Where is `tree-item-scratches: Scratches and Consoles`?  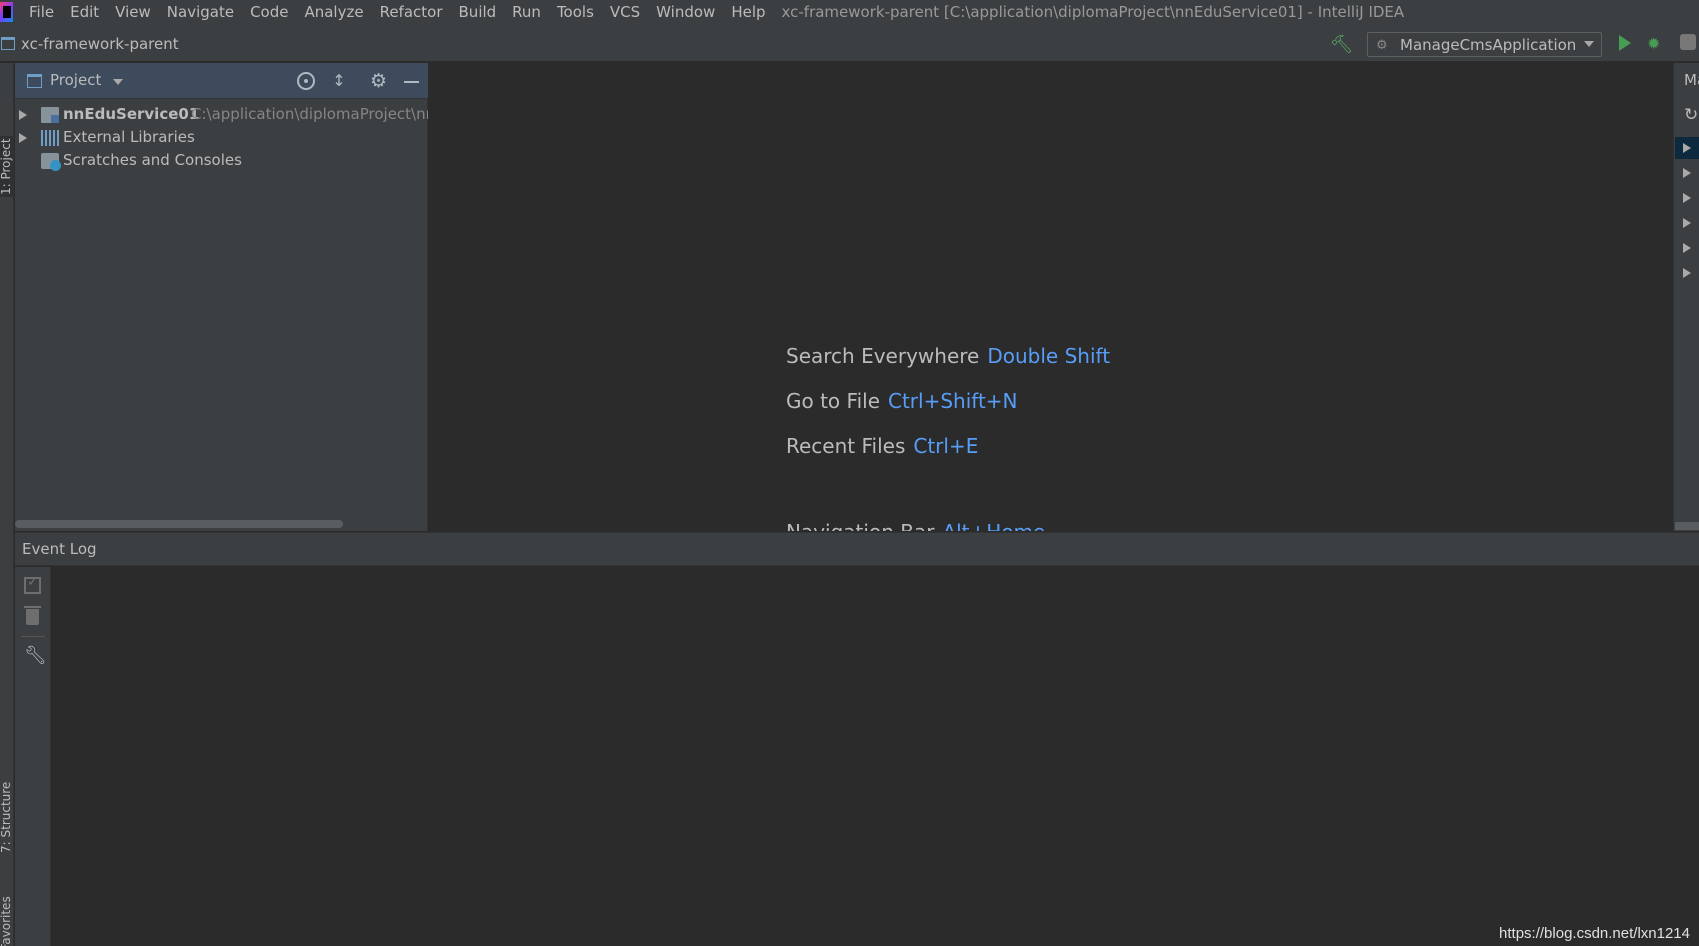
tree-item-scratches: Scratches and Consoles is located at coordinates (221, 161).